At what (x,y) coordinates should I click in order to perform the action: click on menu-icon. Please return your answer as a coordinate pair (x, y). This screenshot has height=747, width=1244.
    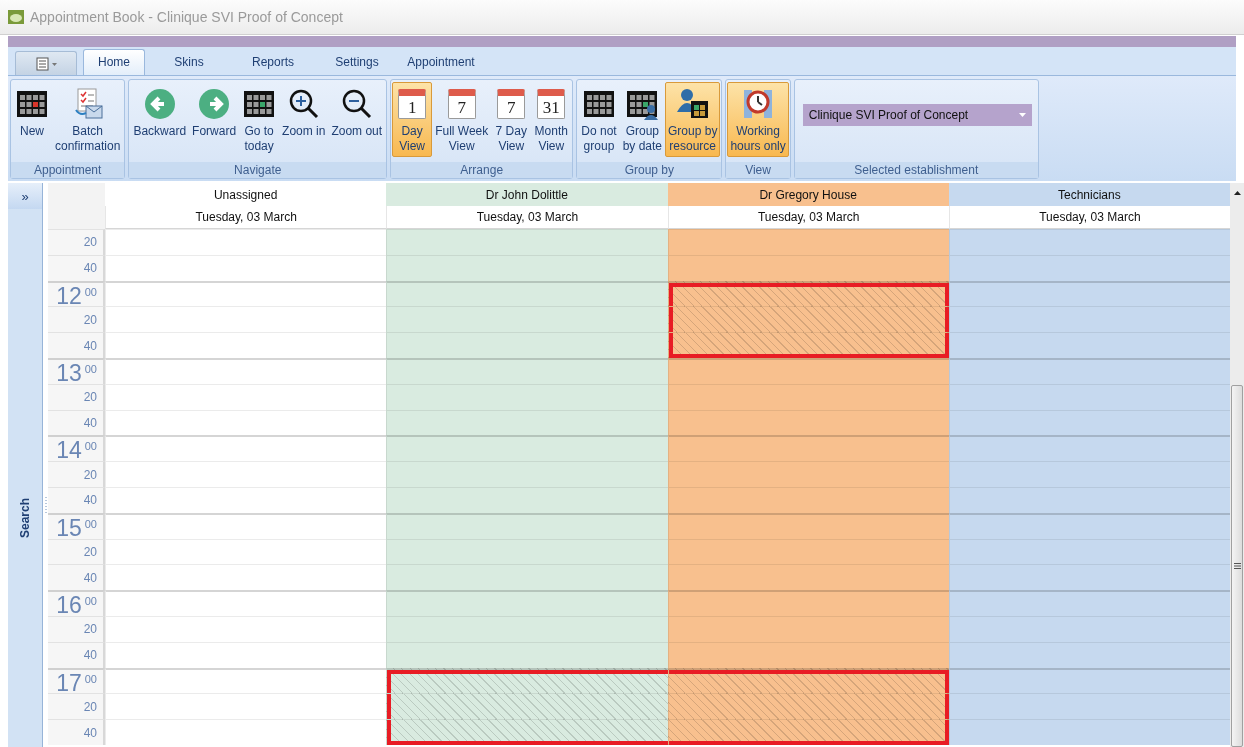
    Looking at the image, I should click on (46, 63).